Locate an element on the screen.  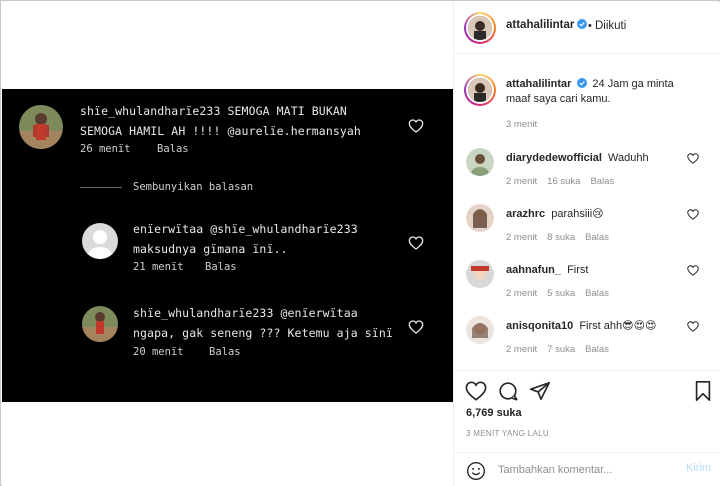
screenshot-comment-line: SEMOGA HAMIL AH !!!! @aurelïe.hermansyah is located at coordinates (220, 131).